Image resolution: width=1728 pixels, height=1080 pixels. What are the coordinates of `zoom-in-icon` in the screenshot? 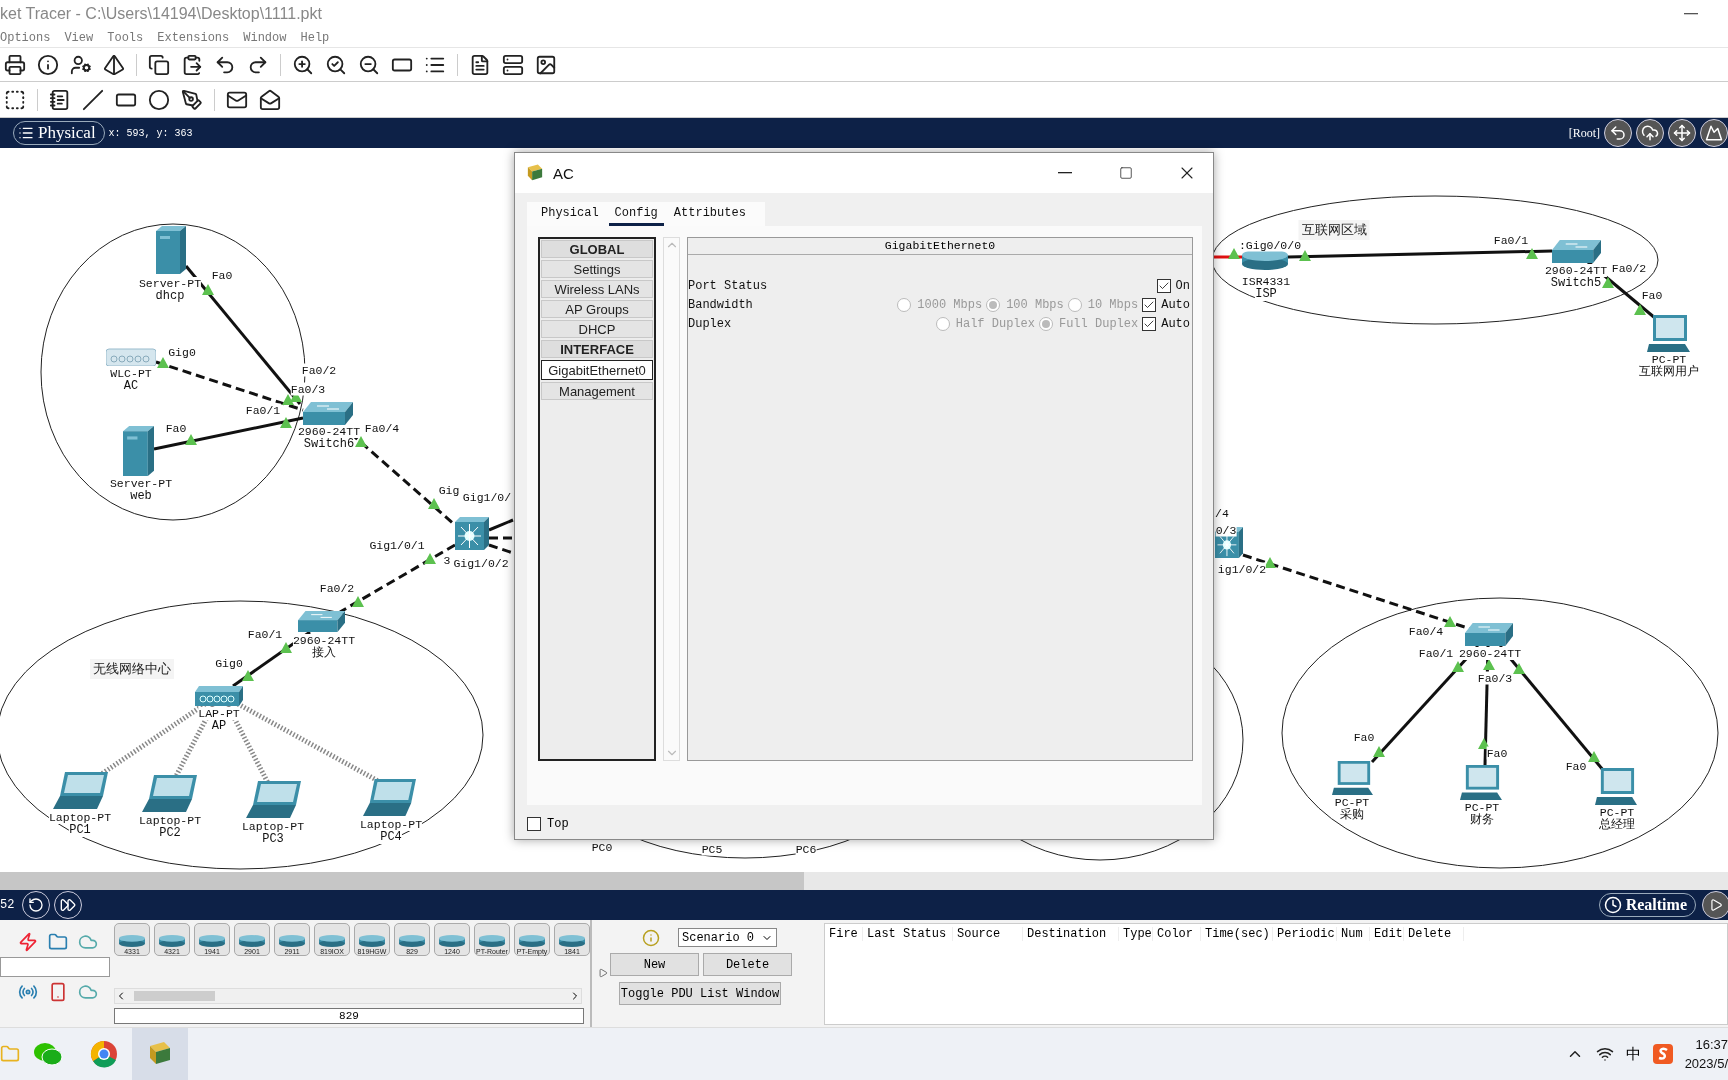 It's located at (303, 64).